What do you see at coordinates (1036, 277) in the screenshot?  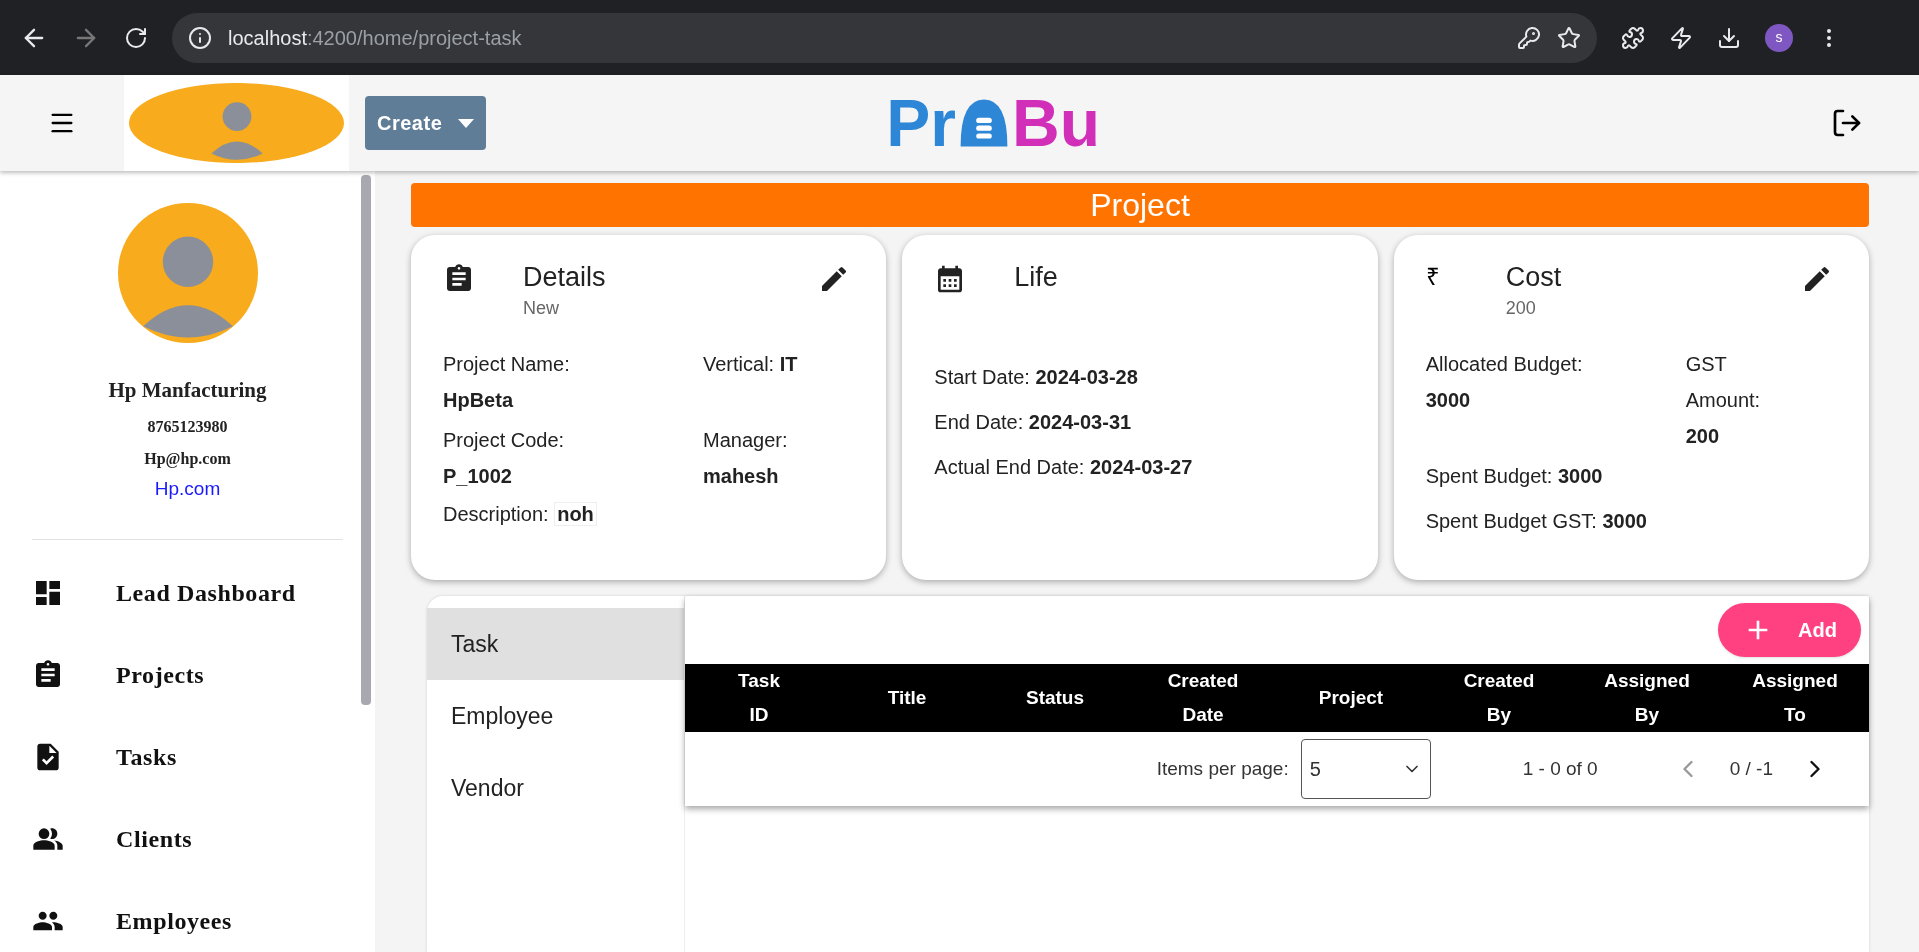 I see `card-title: Life` at bounding box center [1036, 277].